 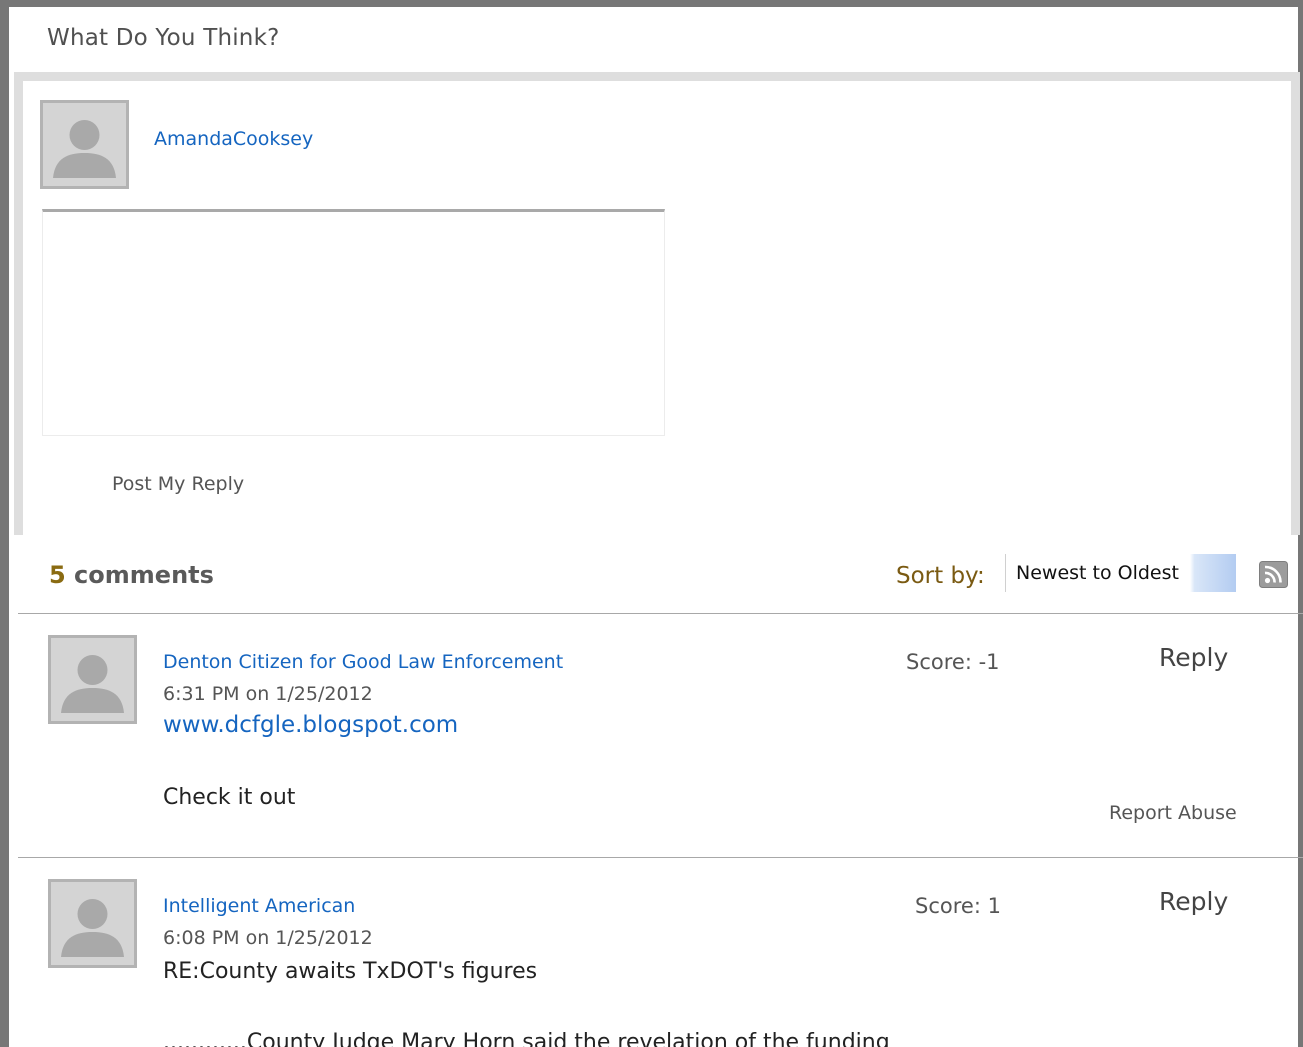 I want to click on comment-author-link: Intelligent American, so click(x=259, y=906).